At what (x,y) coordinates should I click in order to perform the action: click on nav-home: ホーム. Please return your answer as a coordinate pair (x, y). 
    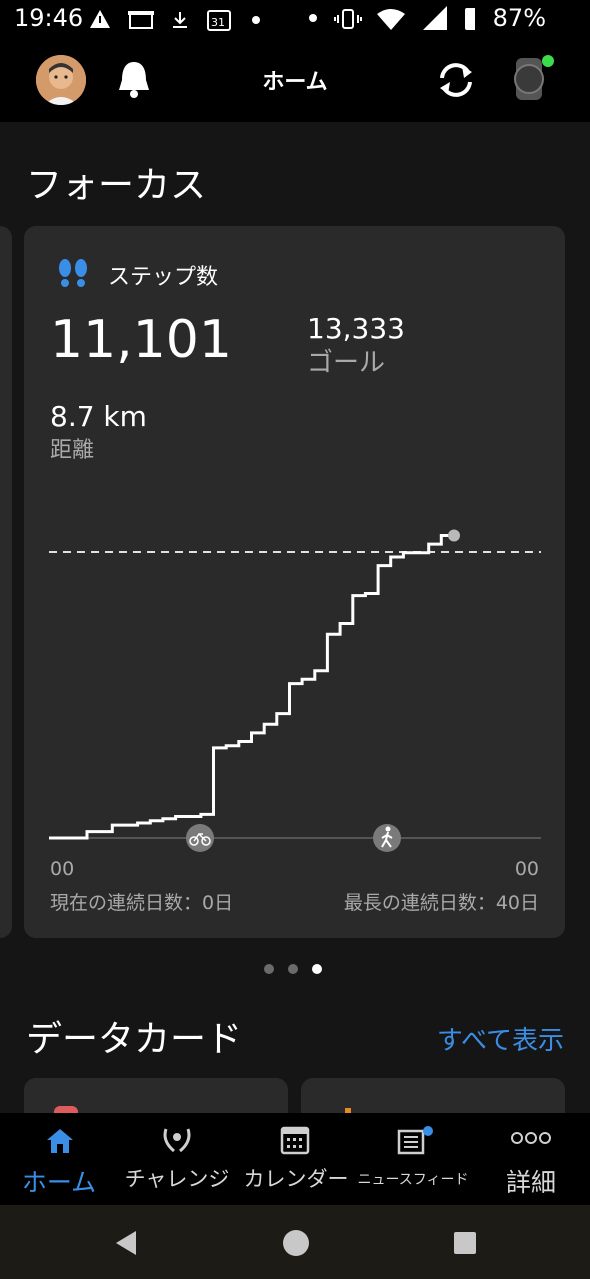
    Looking at the image, I should click on (59, 1159).